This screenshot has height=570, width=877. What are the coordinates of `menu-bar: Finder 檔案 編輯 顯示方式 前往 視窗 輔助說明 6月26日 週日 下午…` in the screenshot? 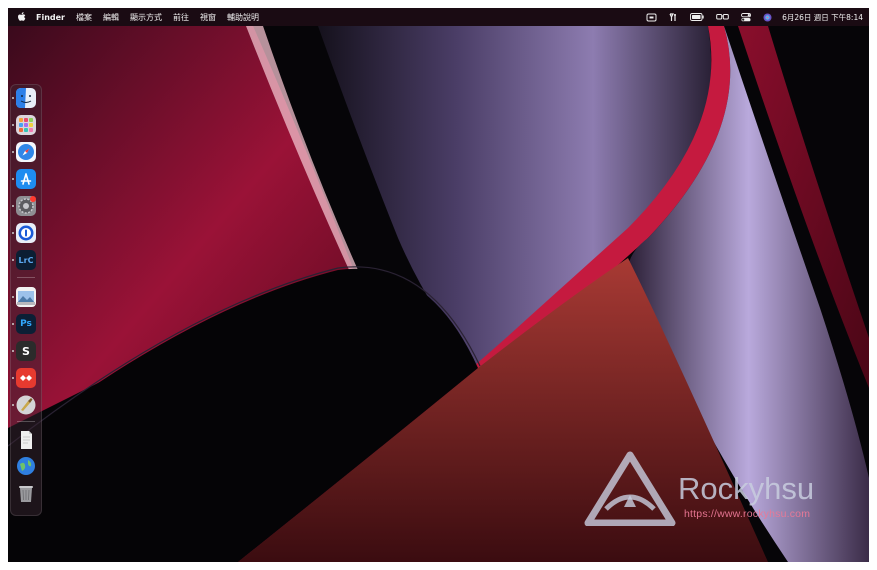 It's located at (438, 17).